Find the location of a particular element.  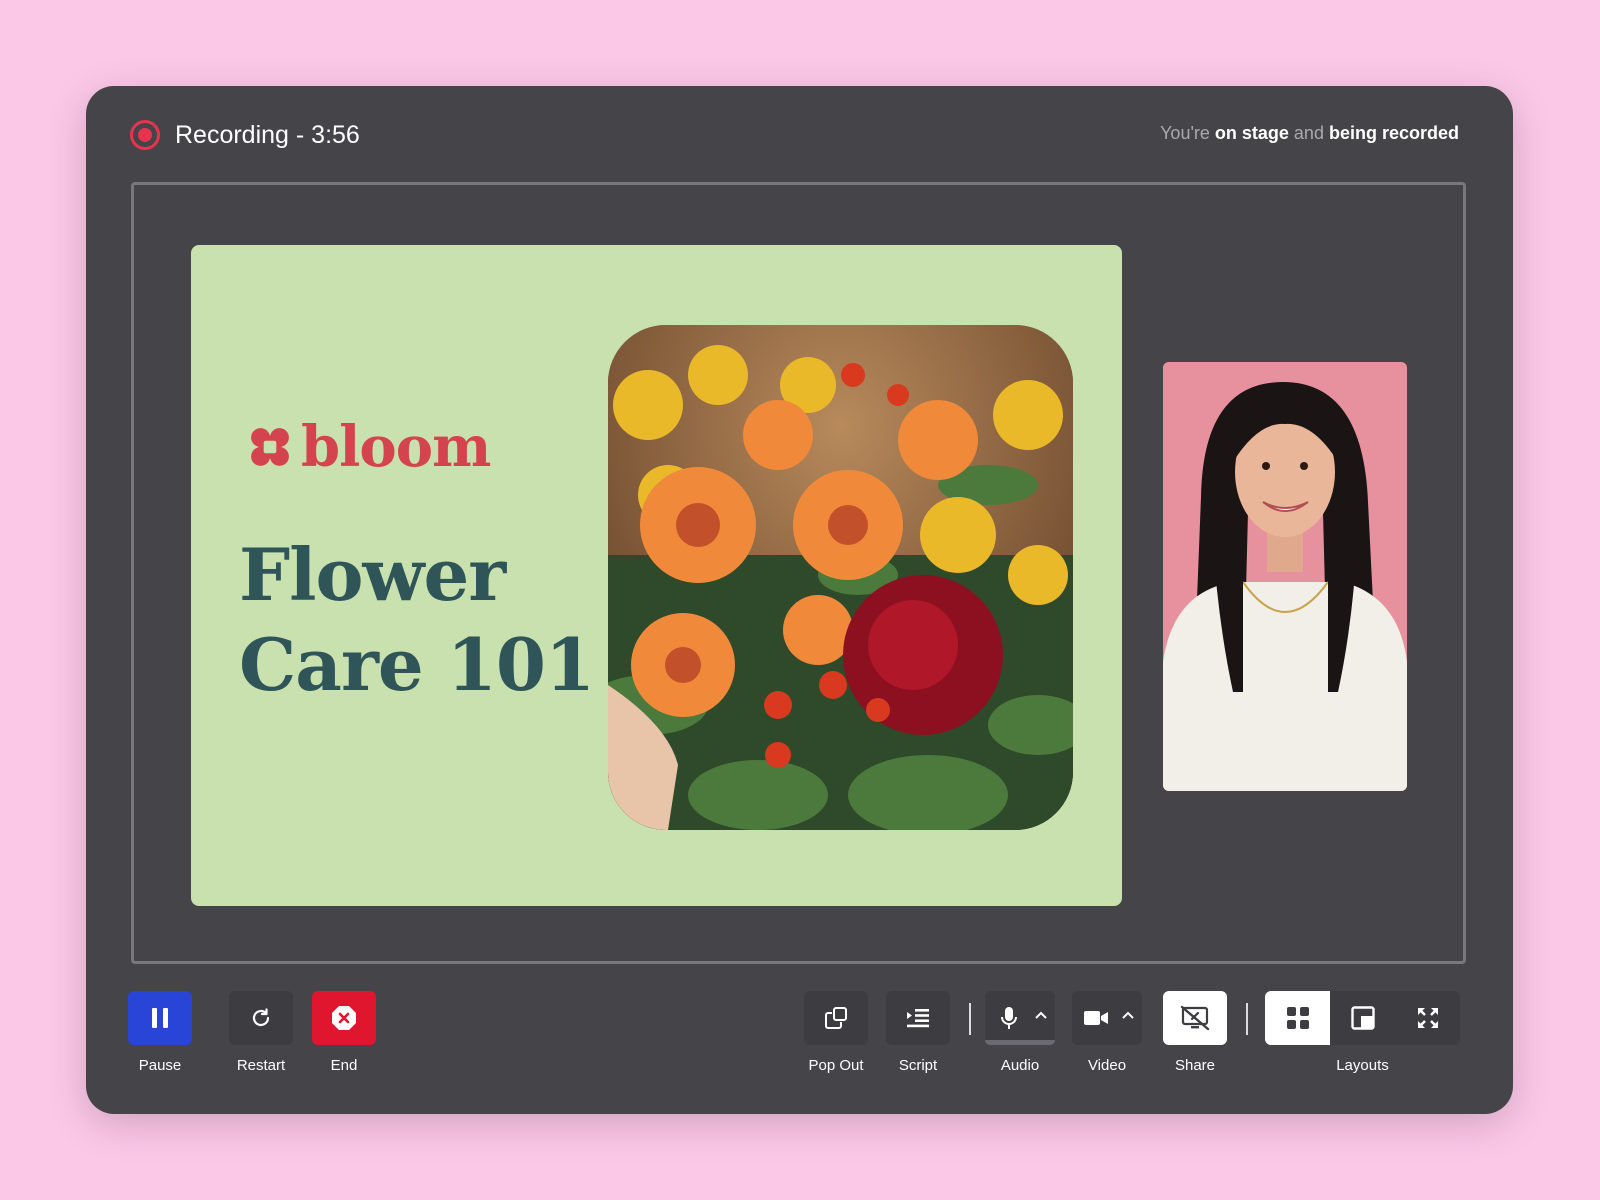

restart-control: Restart is located at coordinates (261, 1033).